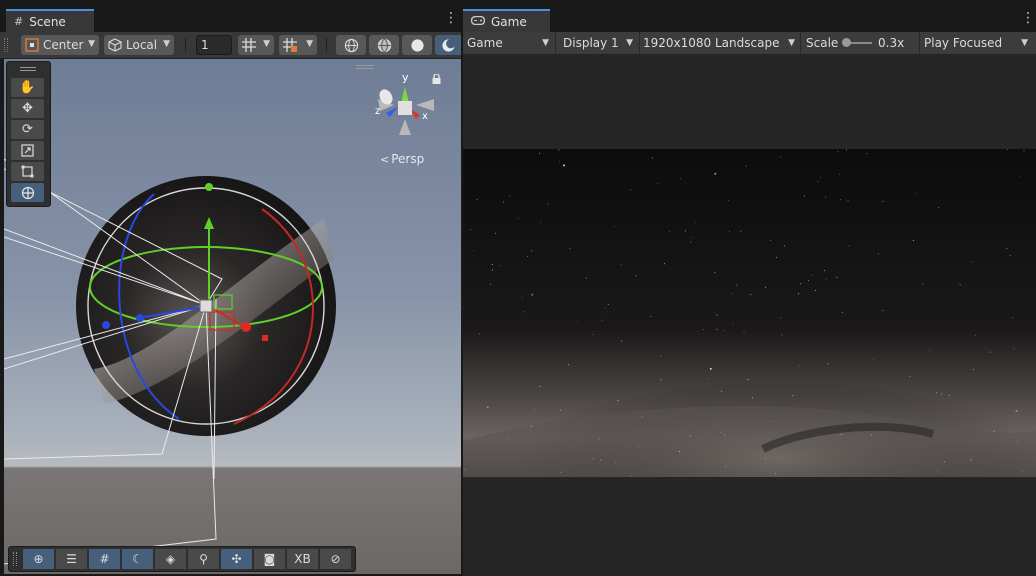 The image size is (1036, 576). Describe the element at coordinates (38, 559) in the screenshot. I see `gizmos-button: ⊕` at that location.